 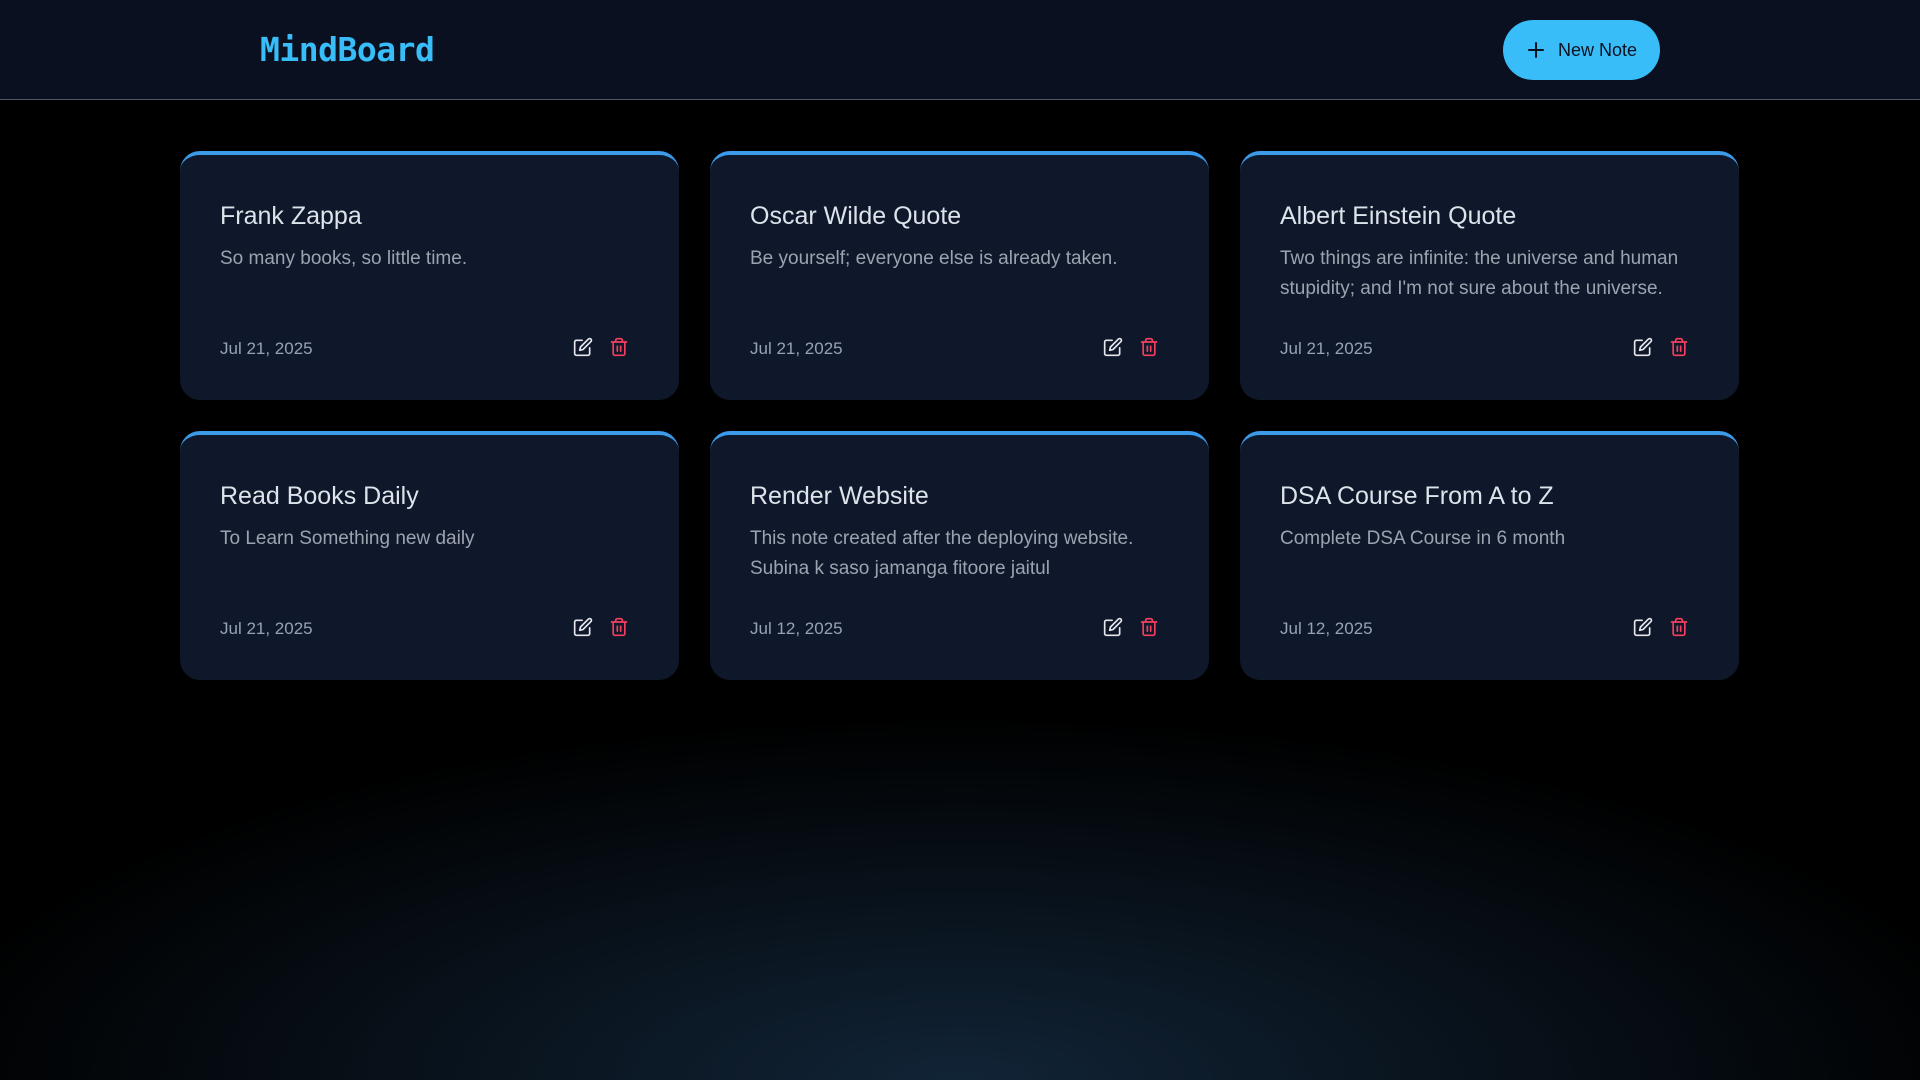 What do you see at coordinates (1398, 216) in the screenshot?
I see `note-title: Albert Einstein Quote` at bounding box center [1398, 216].